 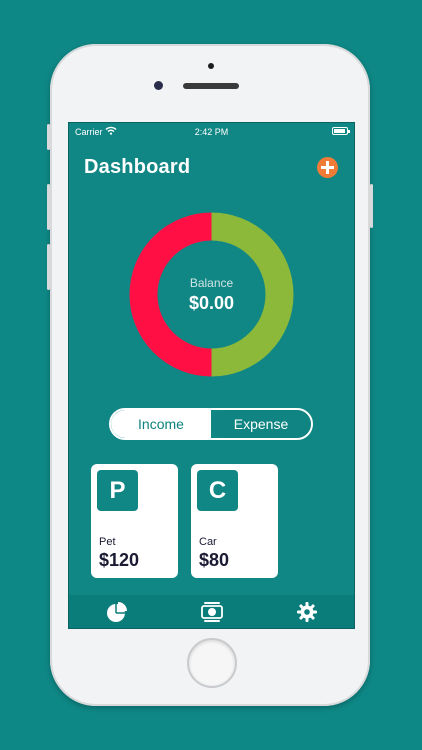 What do you see at coordinates (137, 167) in the screenshot?
I see `page-title: Dashboard` at bounding box center [137, 167].